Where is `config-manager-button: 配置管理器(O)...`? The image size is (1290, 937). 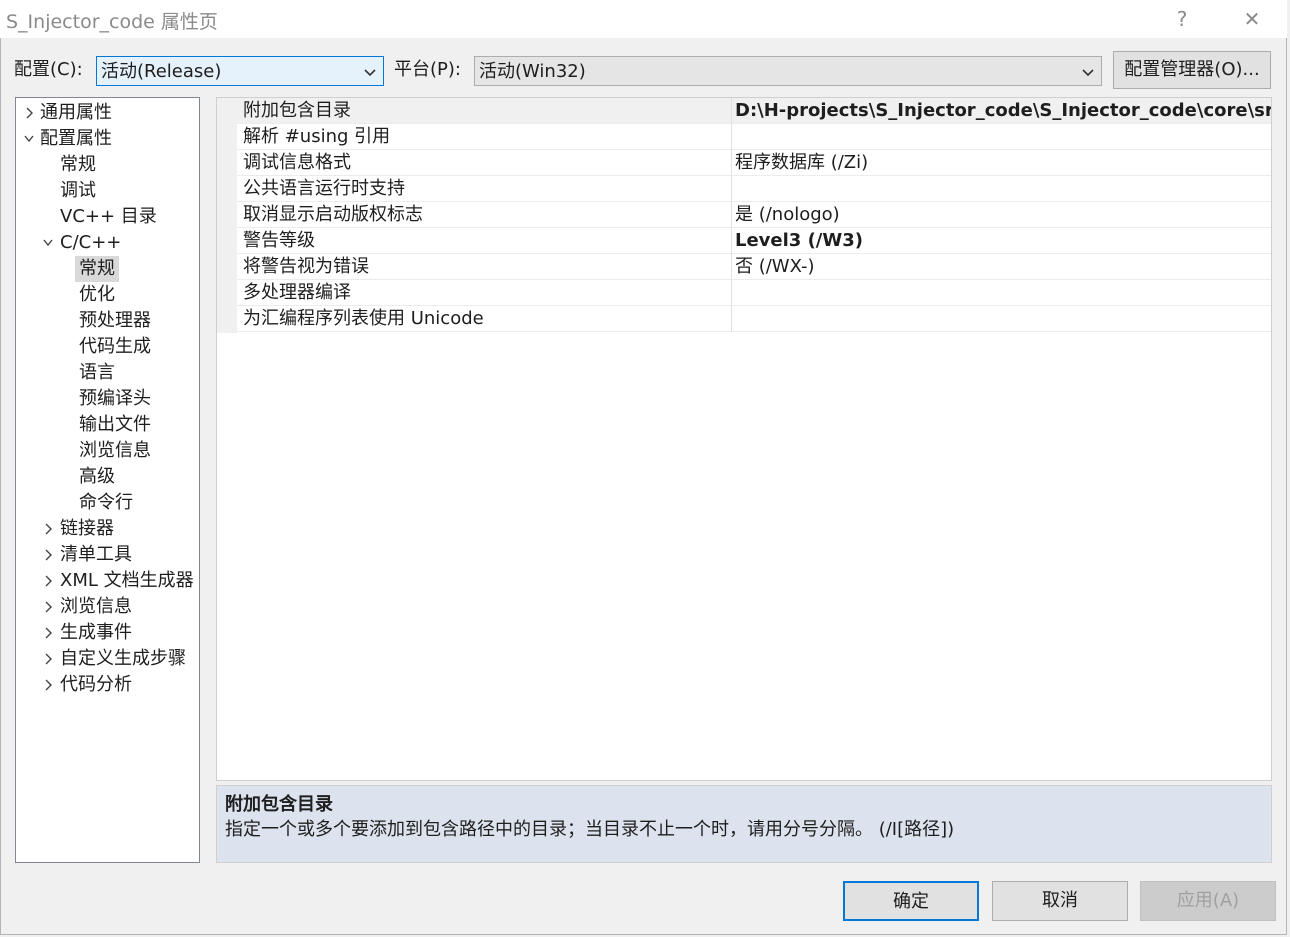 config-manager-button: 配置管理器(O)... is located at coordinates (1192, 70).